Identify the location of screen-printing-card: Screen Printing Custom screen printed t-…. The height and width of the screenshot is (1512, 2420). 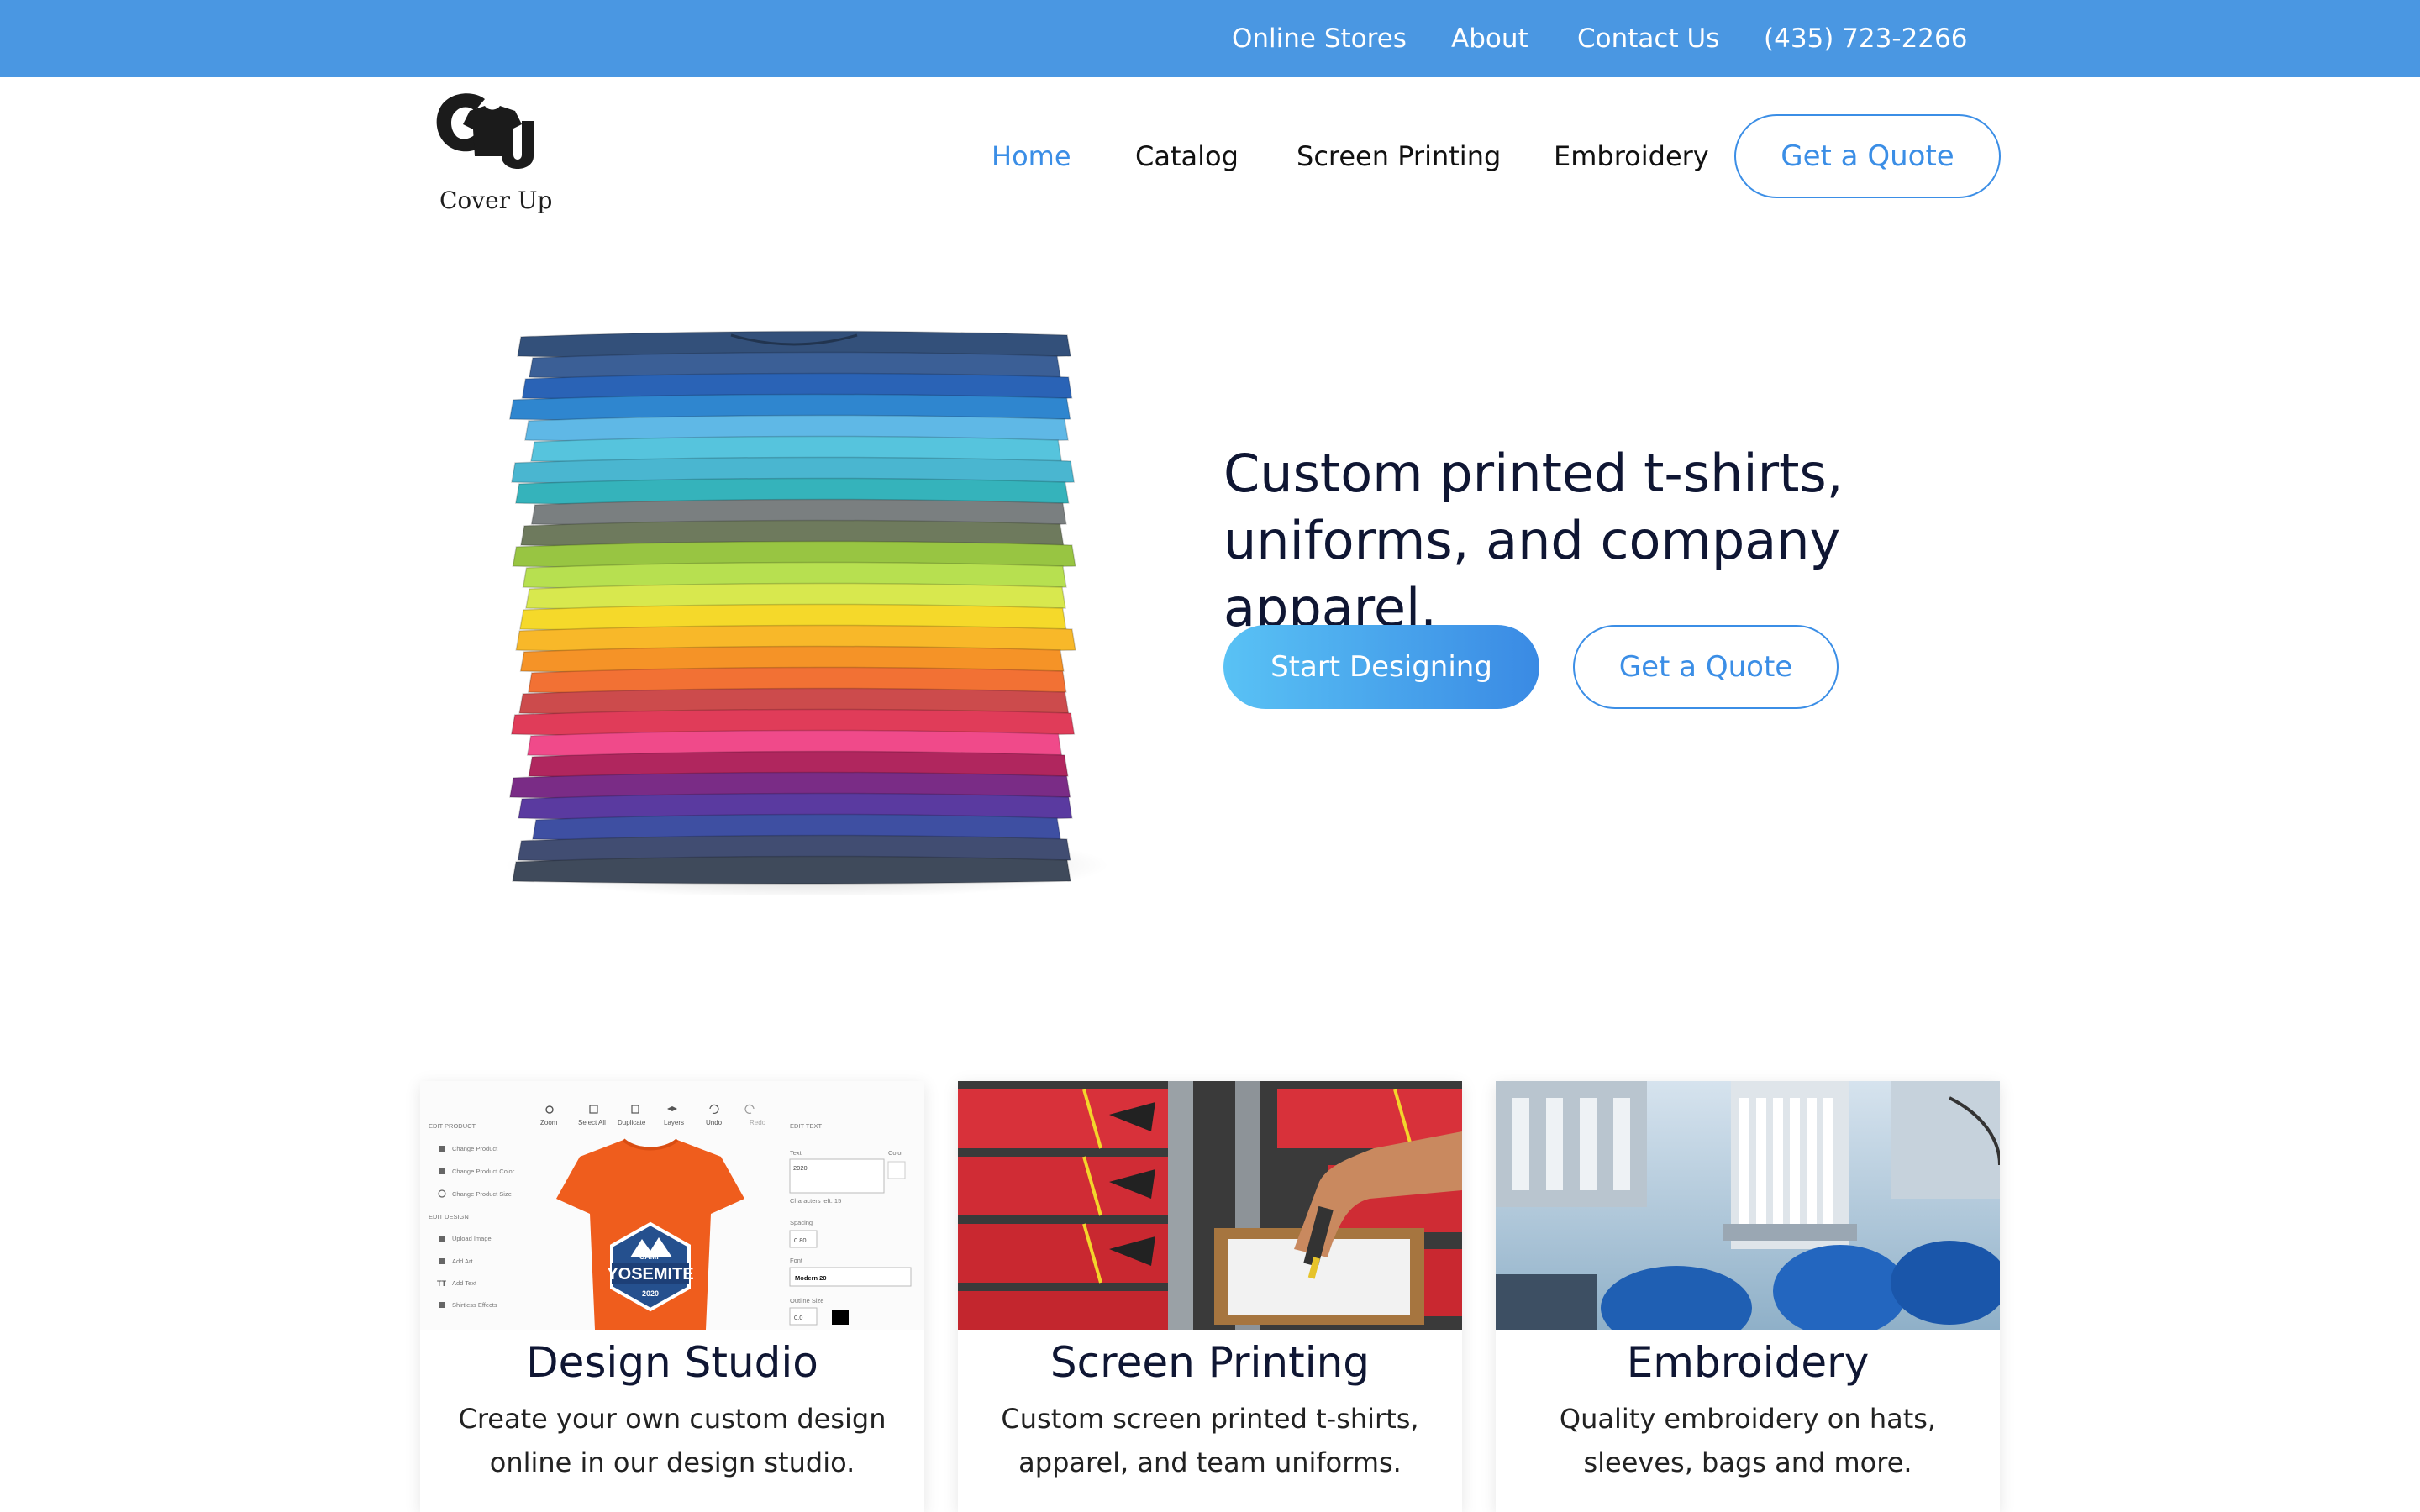
(1210, 1296).